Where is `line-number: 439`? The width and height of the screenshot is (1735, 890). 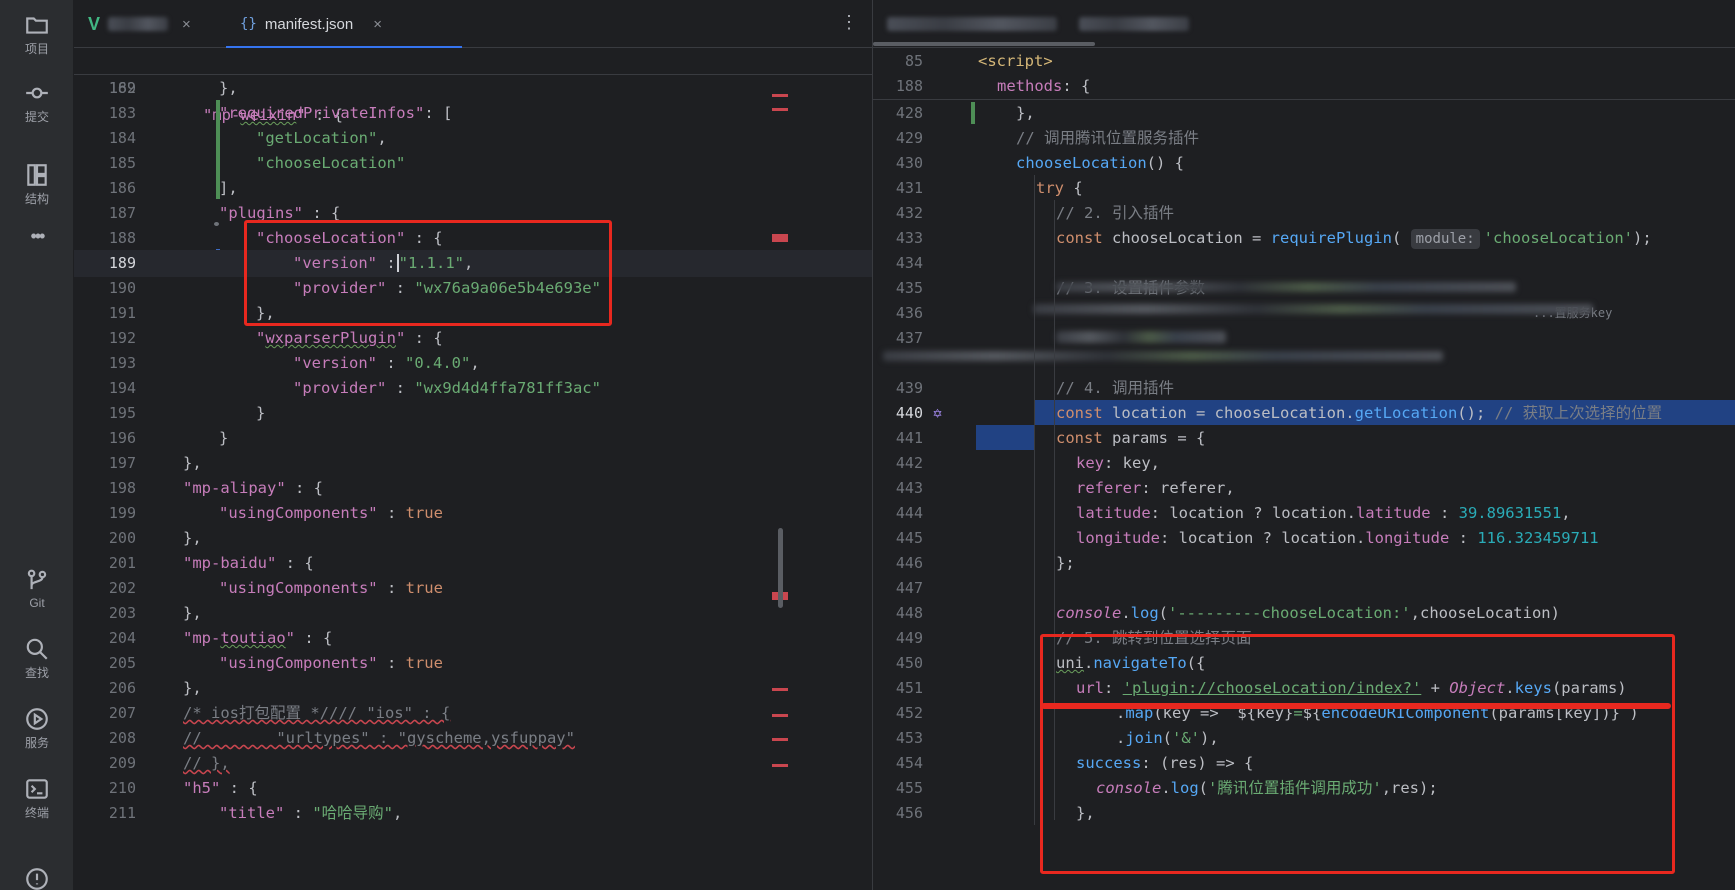
line-number: 439 is located at coordinates (909, 388).